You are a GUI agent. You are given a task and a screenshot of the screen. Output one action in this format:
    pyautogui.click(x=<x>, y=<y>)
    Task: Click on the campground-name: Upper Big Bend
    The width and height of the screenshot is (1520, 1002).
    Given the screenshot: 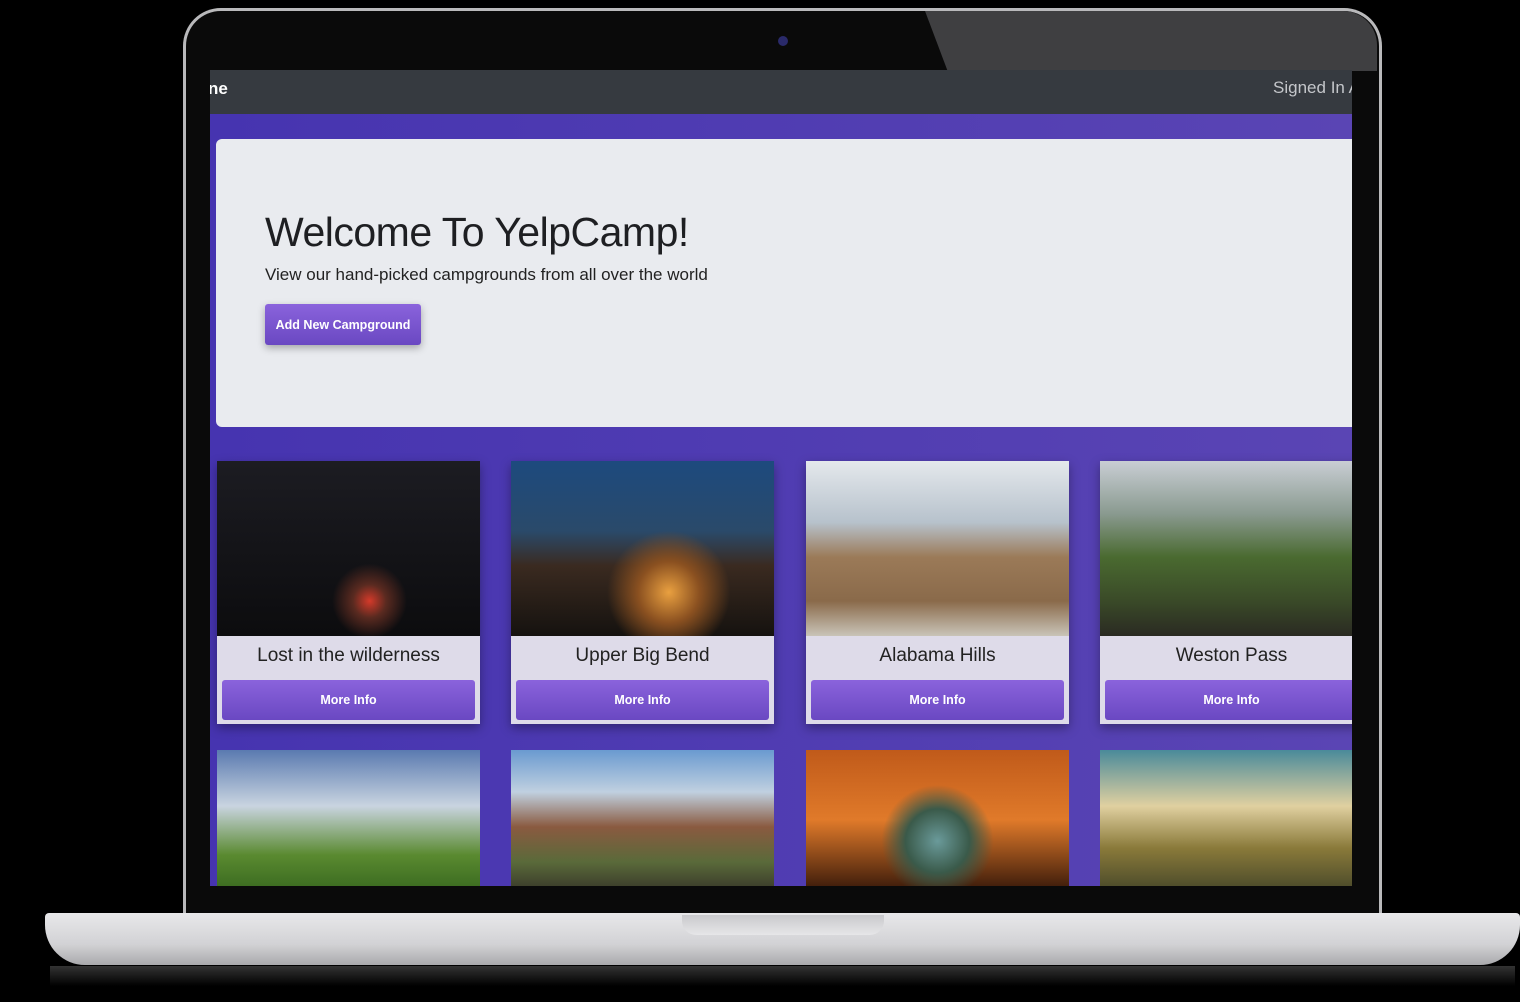 What is the action you would take?
    pyautogui.click(x=642, y=655)
    